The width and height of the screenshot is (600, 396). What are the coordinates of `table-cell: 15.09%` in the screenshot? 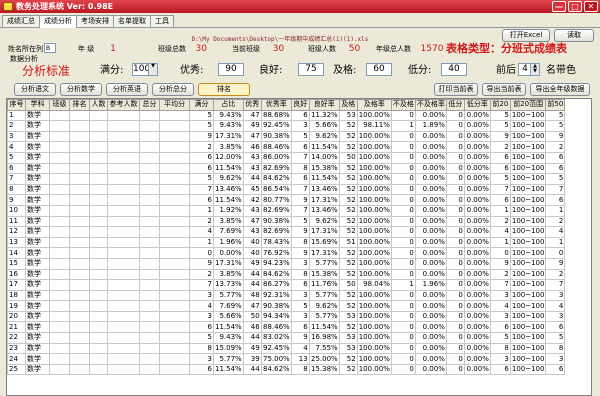 It's located at (228, 348).